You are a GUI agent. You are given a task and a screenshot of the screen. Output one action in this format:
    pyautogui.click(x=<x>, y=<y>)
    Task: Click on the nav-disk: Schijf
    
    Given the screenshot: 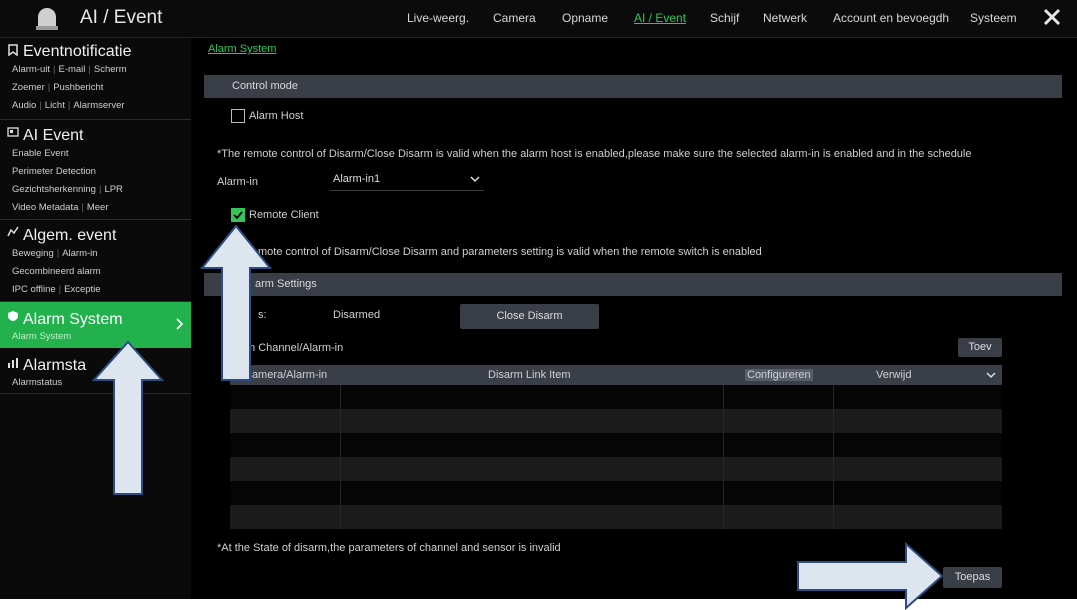 What is the action you would take?
    pyautogui.click(x=724, y=18)
    